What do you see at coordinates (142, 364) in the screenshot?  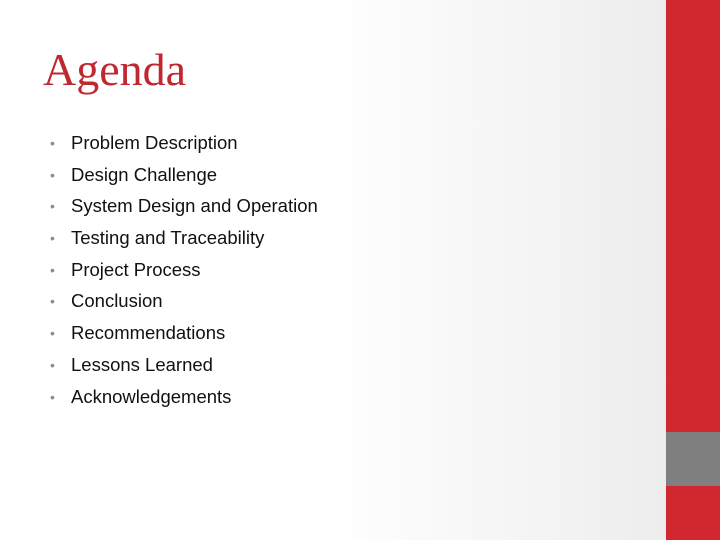 I see `agenda-item-label: Lessons Learned` at bounding box center [142, 364].